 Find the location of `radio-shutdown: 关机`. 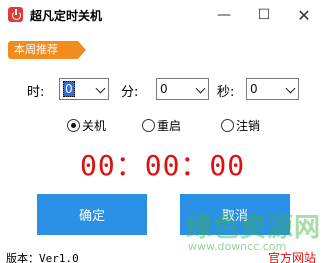

radio-shutdown: 关机 is located at coordinates (86, 125).